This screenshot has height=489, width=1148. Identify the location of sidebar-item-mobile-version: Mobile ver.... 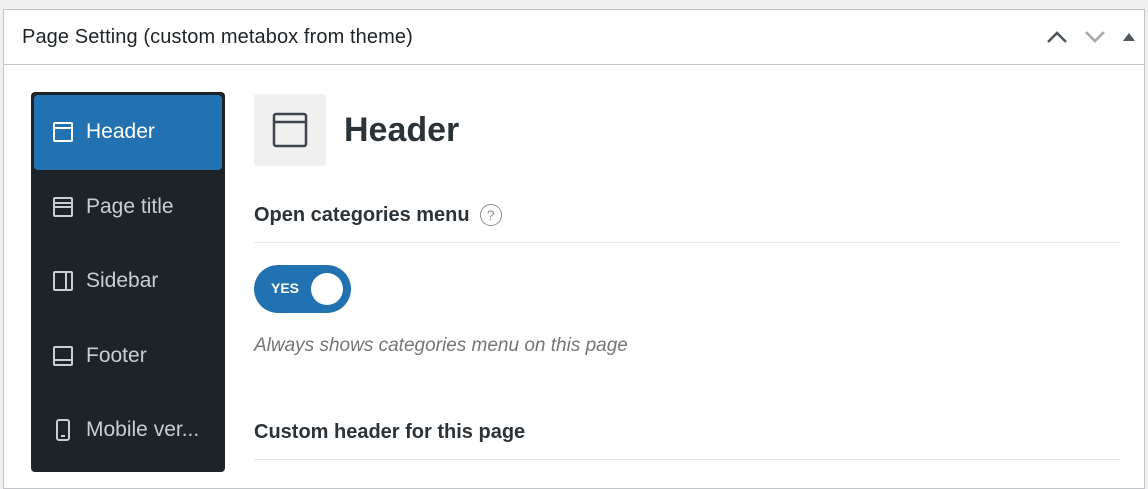
(128, 430).